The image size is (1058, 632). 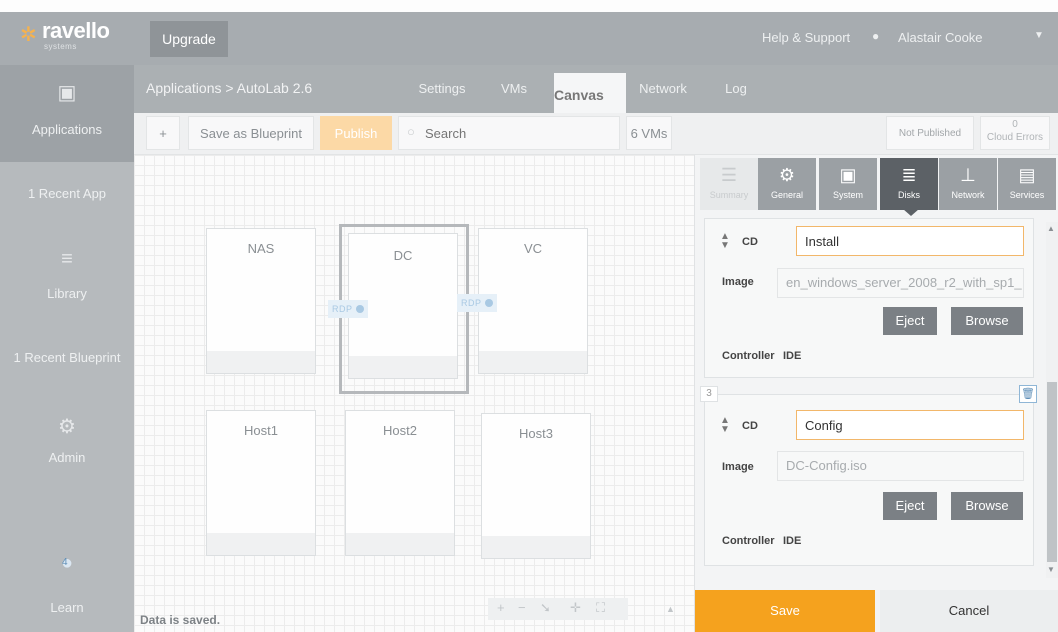 I want to click on panel-tab-summary: ☰ Summary, so click(x=729, y=184).